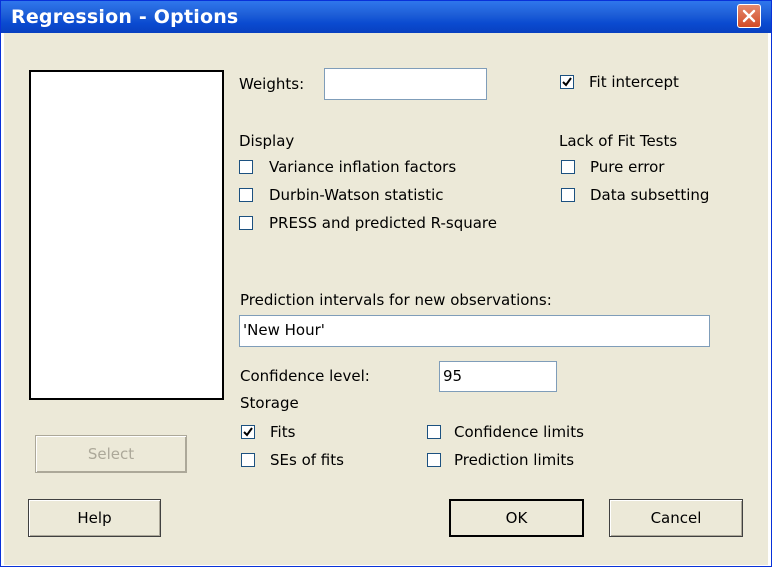  Describe the element at coordinates (246, 223) in the screenshot. I see `press-r-square-checkbox` at that location.